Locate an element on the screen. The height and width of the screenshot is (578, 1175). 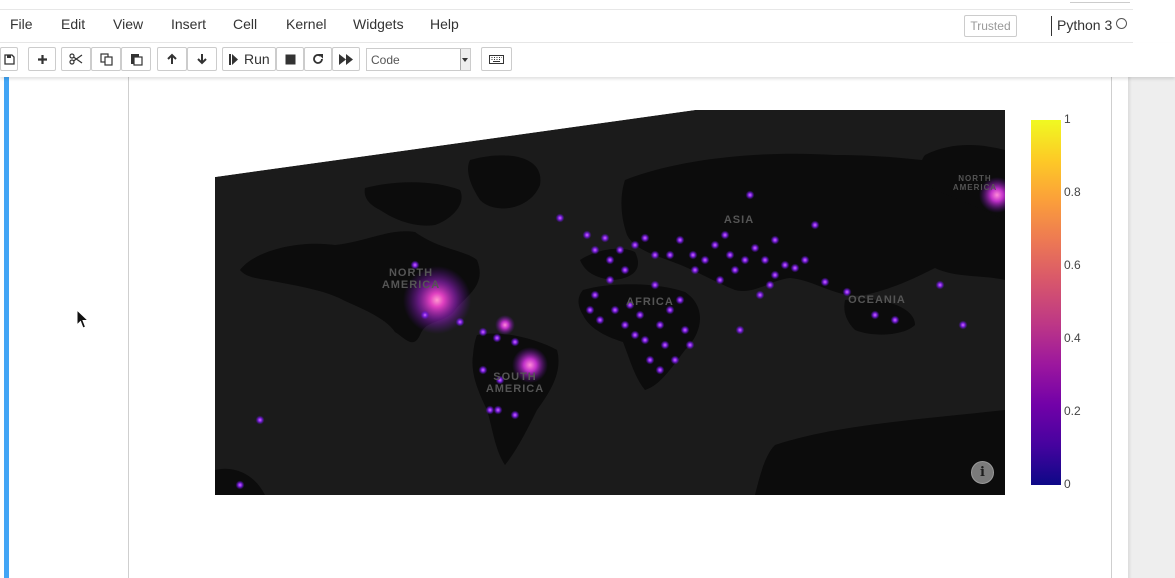
trusted-indicator: Trusted is located at coordinates (990, 26).